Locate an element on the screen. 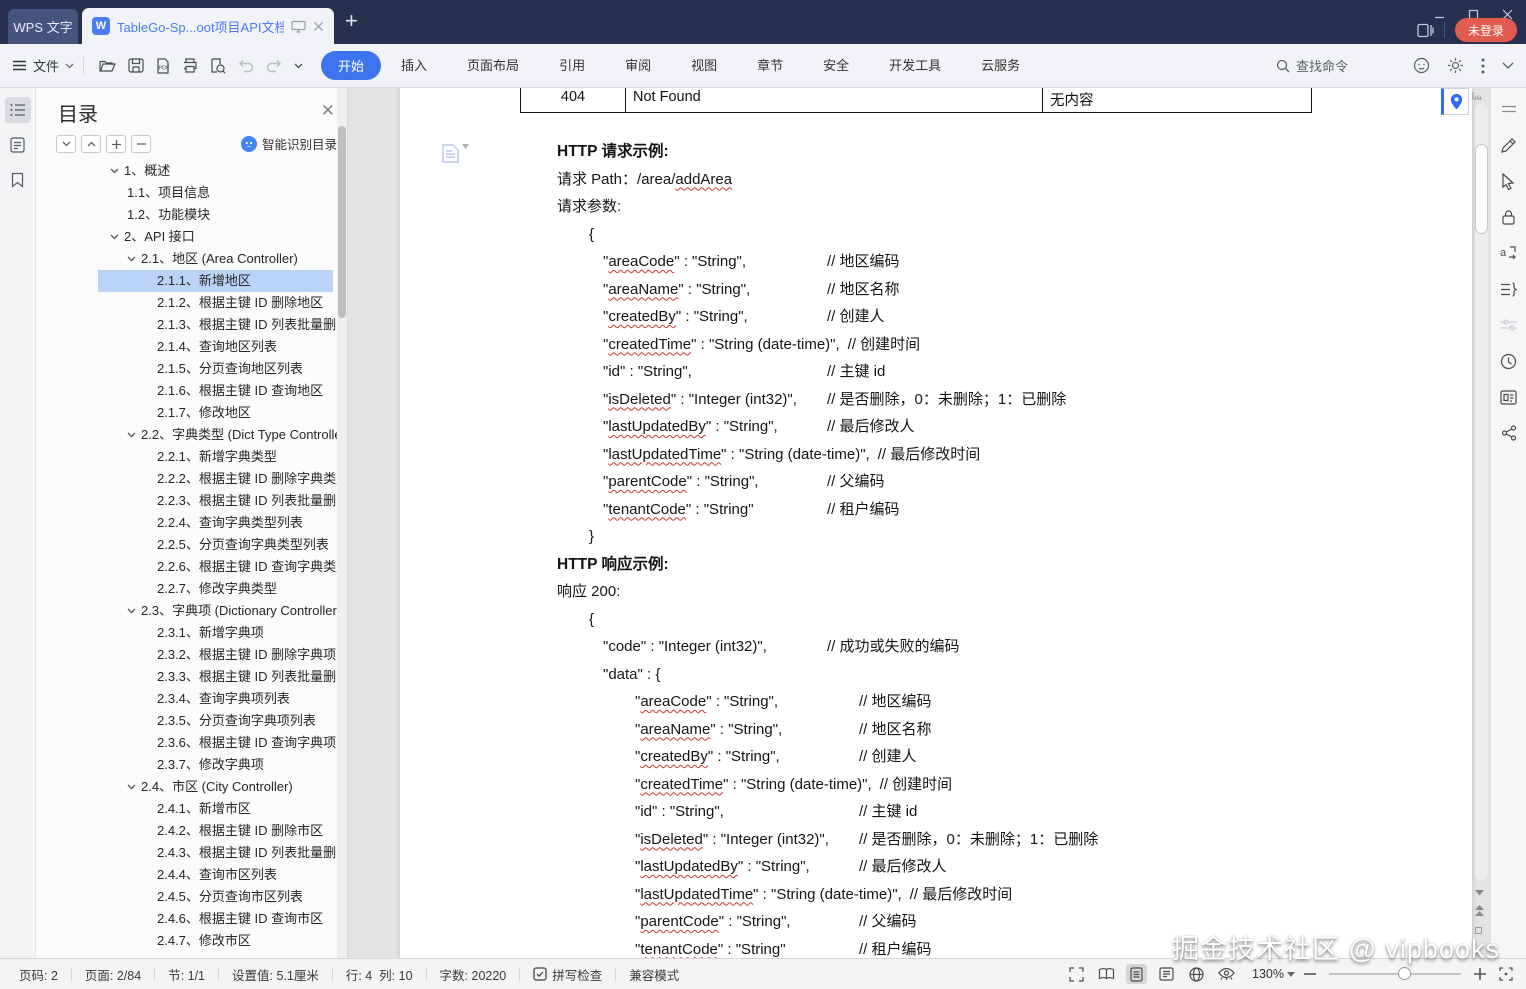 This screenshot has height=989, width=1526. monitor-icon is located at coordinates (298, 26).